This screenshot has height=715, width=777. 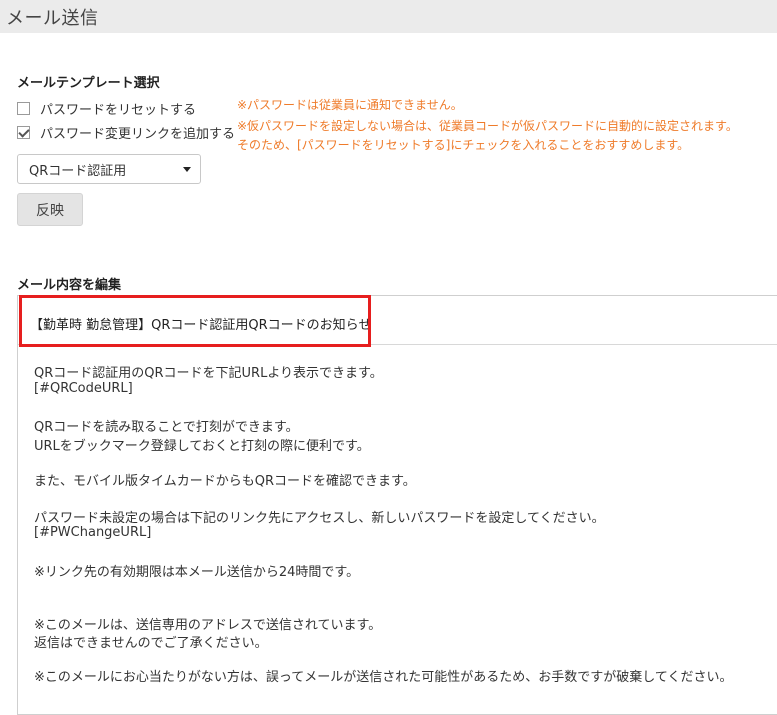 What do you see at coordinates (196, 570) in the screenshot?
I see `body-line: ※リンク先の有効期限は本メール送信から24時間です。` at bounding box center [196, 570].